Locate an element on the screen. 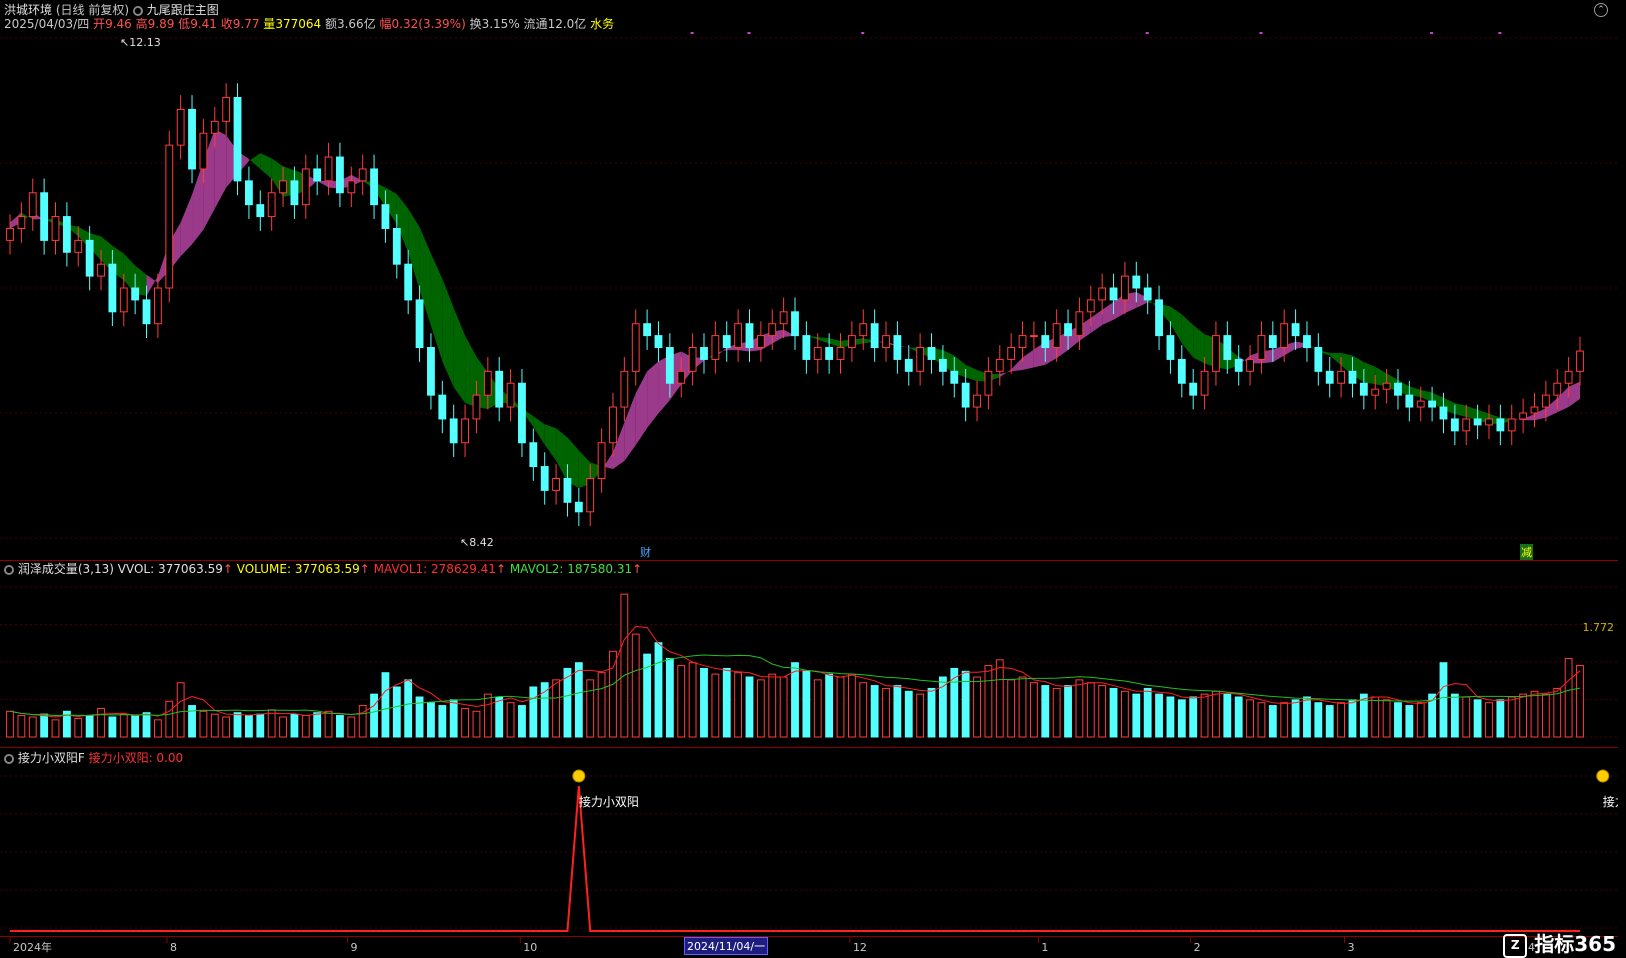 Image resolution: width=1626 pixels, height=958 pixels. sig-toggle-icon: ● is located at coordinates (9, 758).